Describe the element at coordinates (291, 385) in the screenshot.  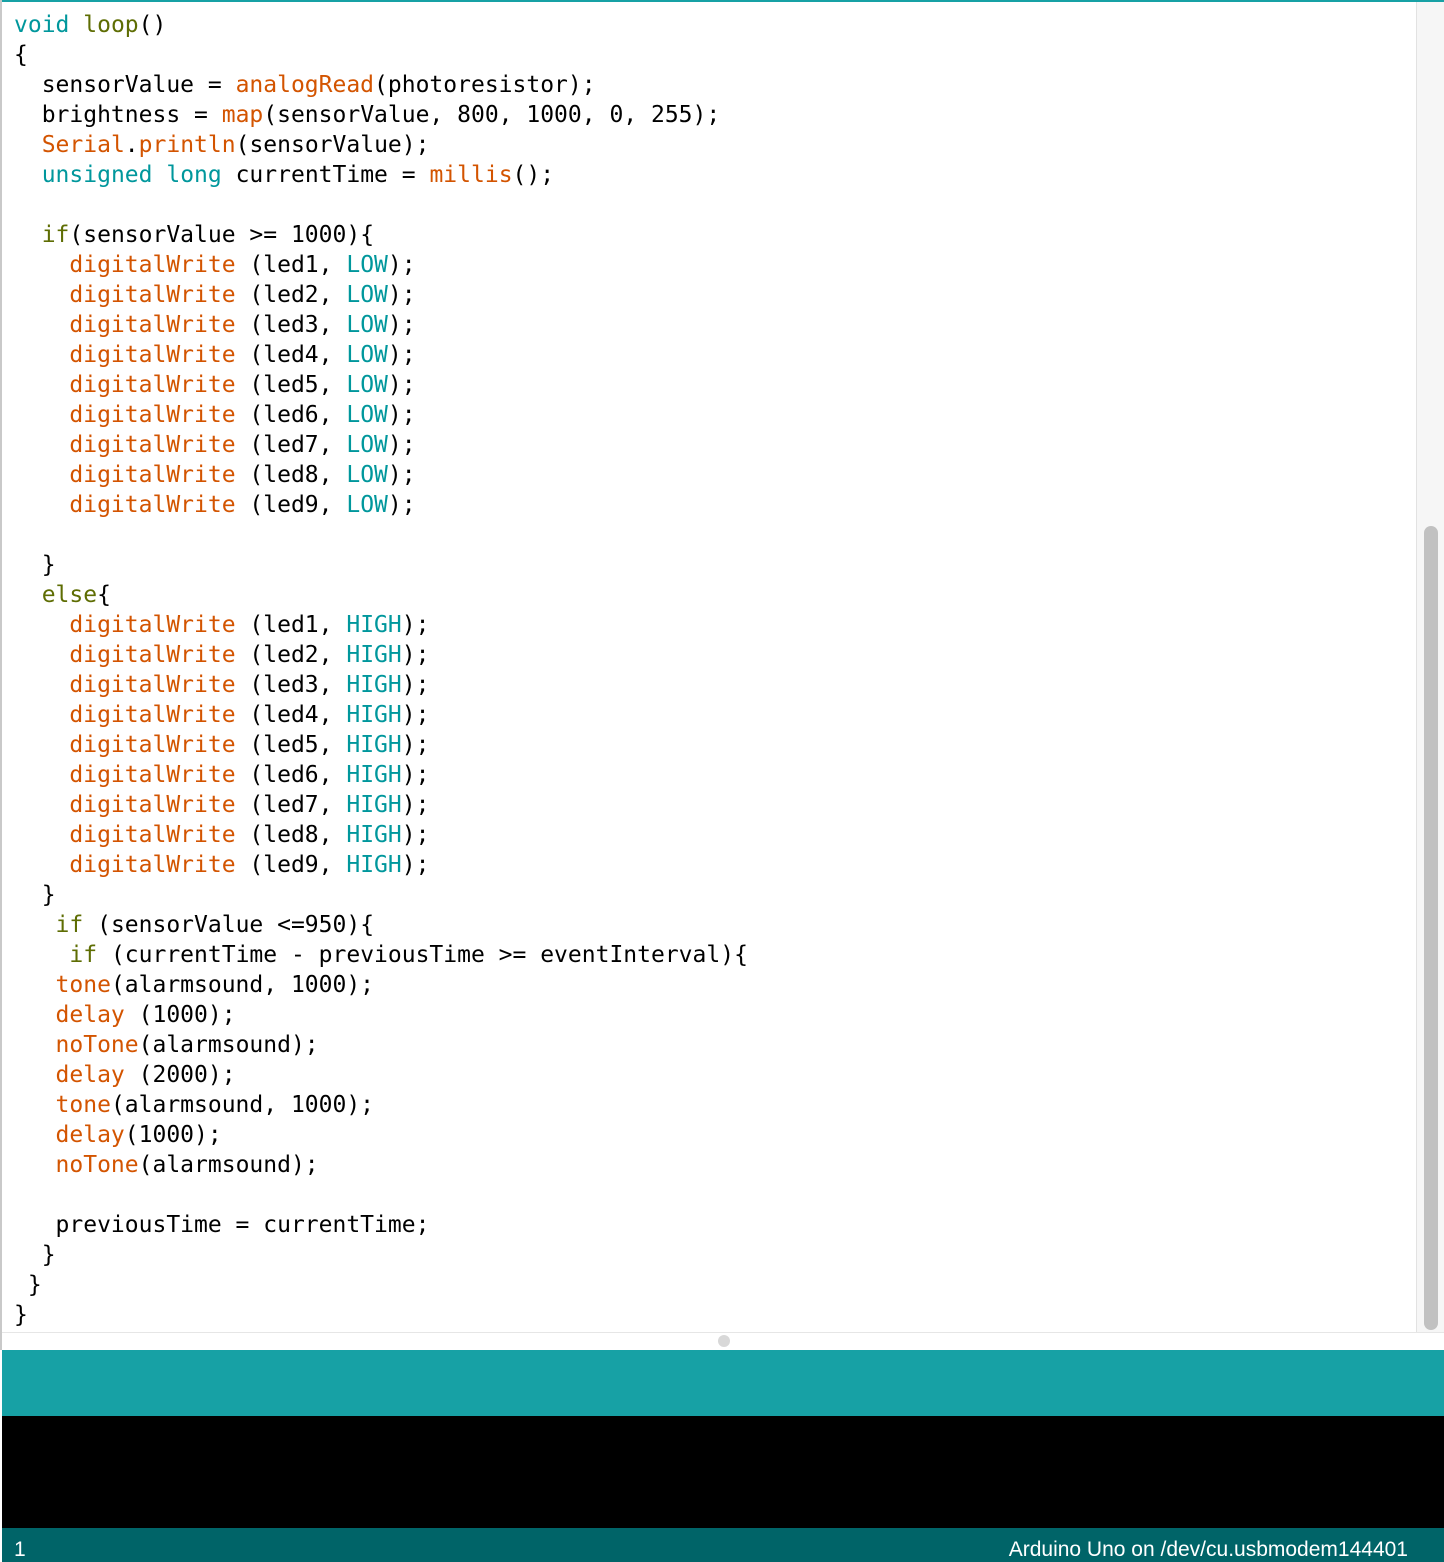
I see `code-token-plain: (led5,` at that location.